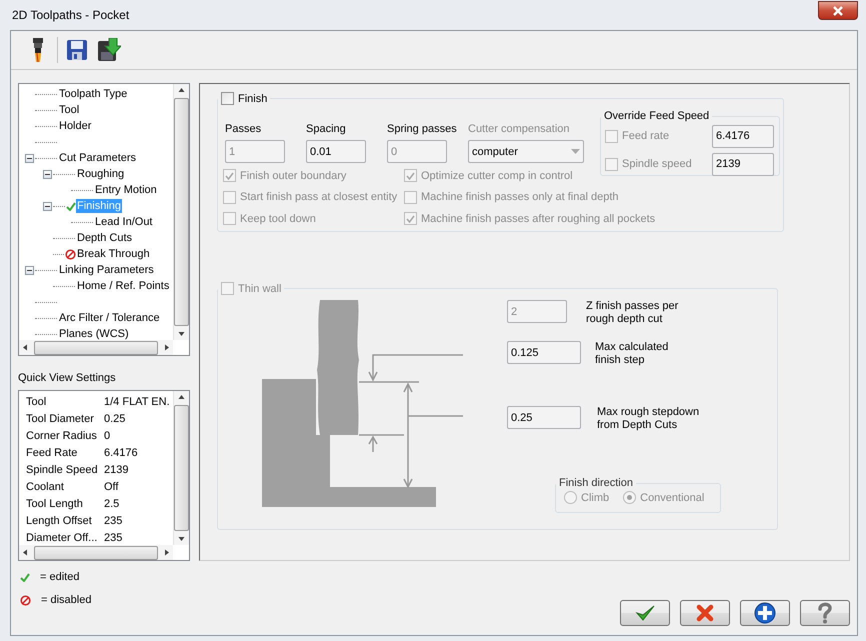 The height and width of the screenshot is (641, 866). I want to click on setting-label: Length Offset, so click(59, 520).